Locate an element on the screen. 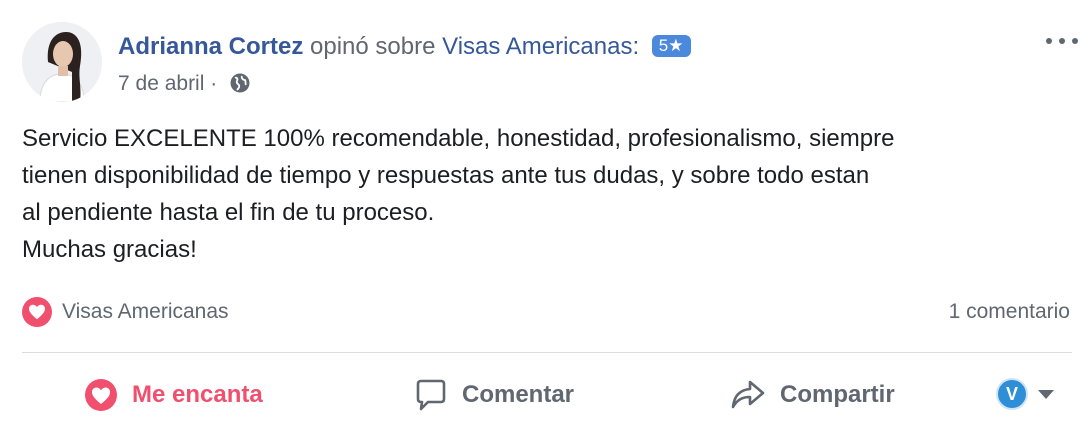 The height and width of the screenshot is (436, 1092). author-avatar is located at coordinates (62, 62).